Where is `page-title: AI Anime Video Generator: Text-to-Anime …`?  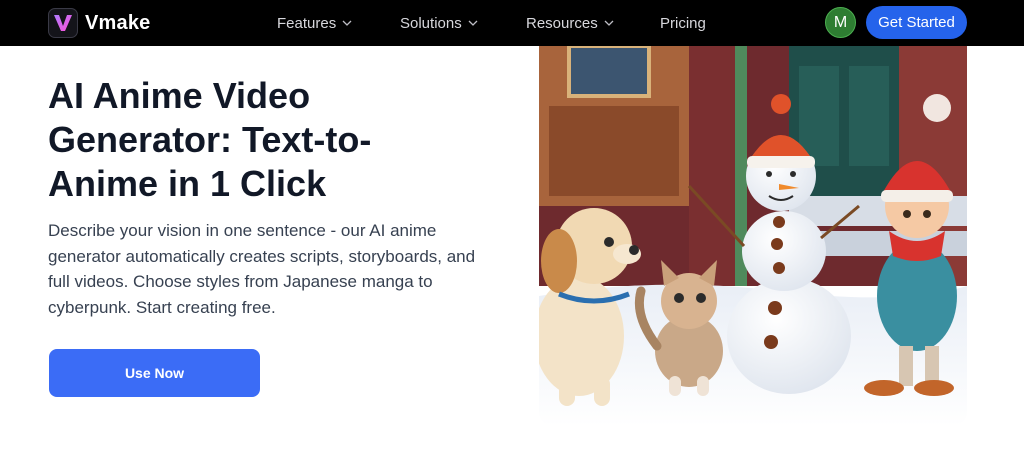
page-title: AI Anime Video Generator: Text-to-Anime … is located at coordinates (210, 139).